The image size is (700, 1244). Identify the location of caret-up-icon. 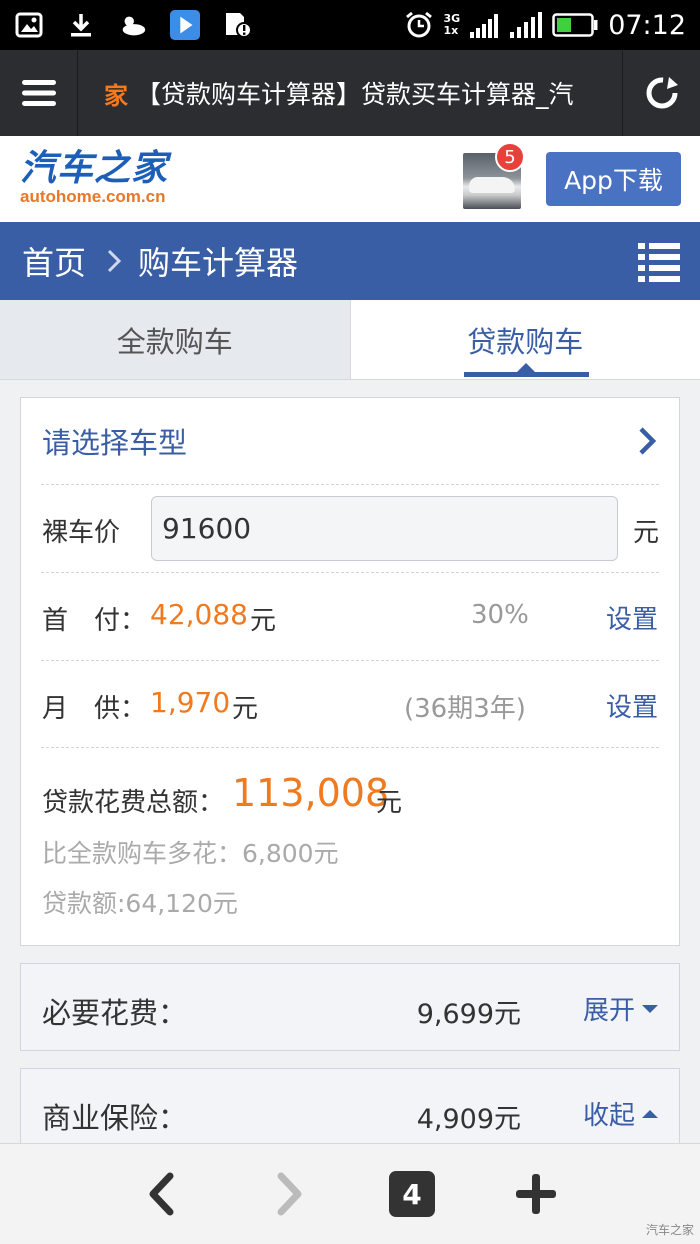
(650, 1113).